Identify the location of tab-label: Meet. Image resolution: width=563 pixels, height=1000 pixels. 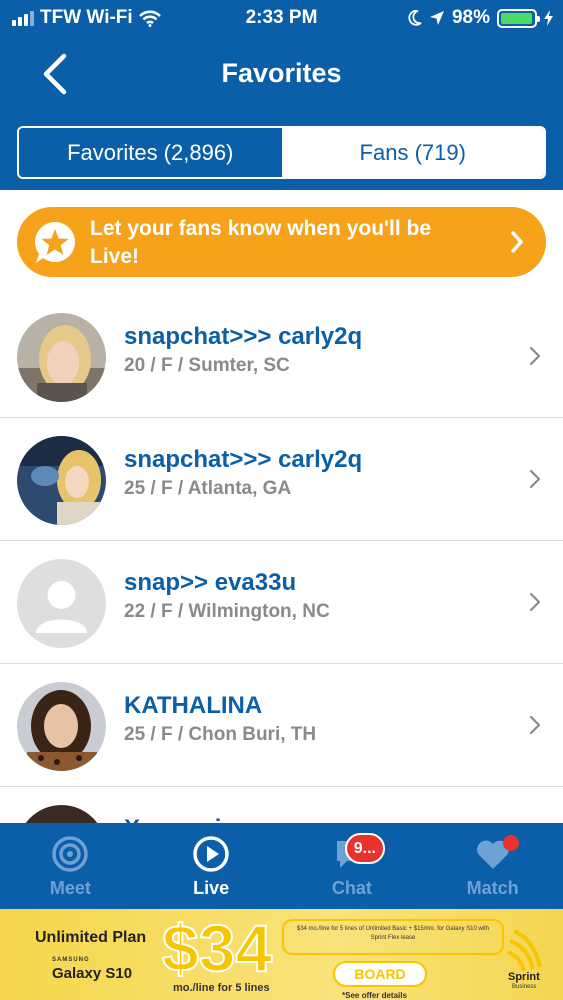
(70, 888).